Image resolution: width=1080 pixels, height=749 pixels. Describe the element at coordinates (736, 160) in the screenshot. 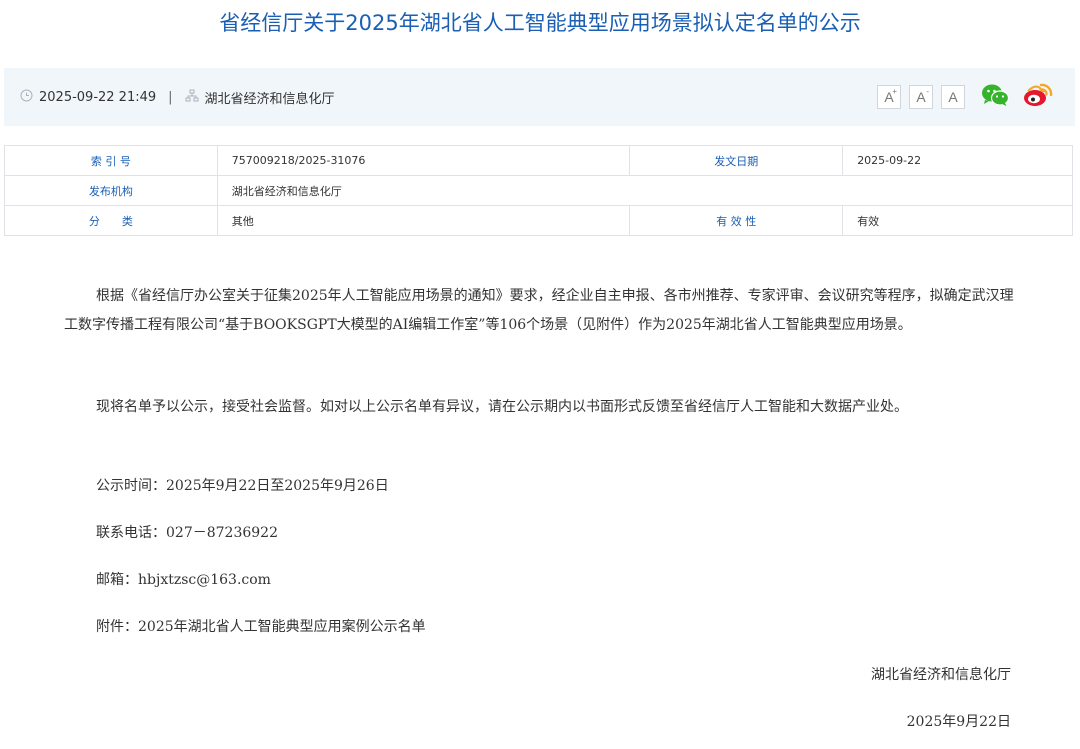

I see `date-label: 发文日期` at that location.